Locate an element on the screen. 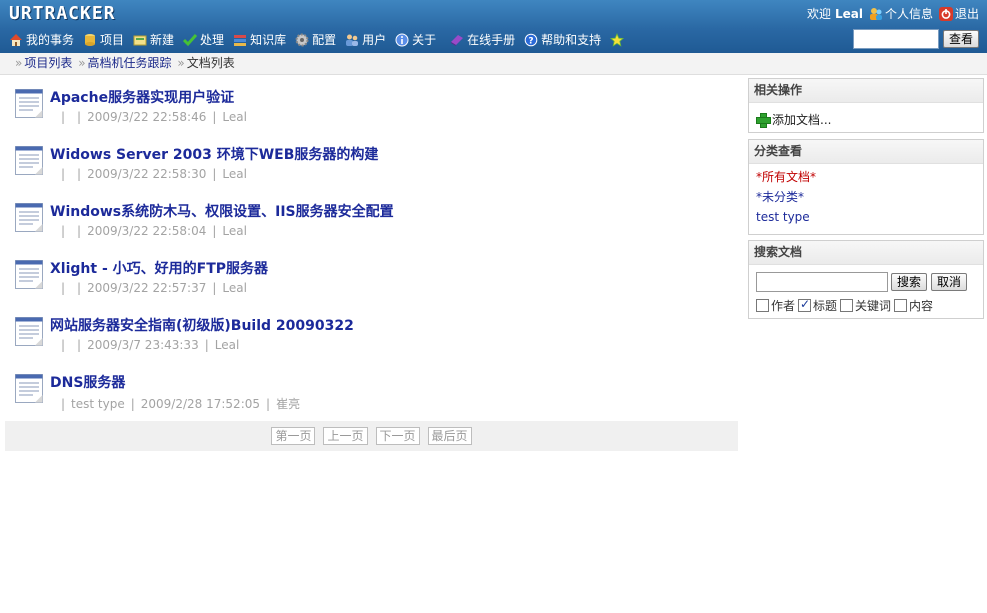 This screenshot has height=613, width=987. manual-icon is located at coordinates (457, 40).